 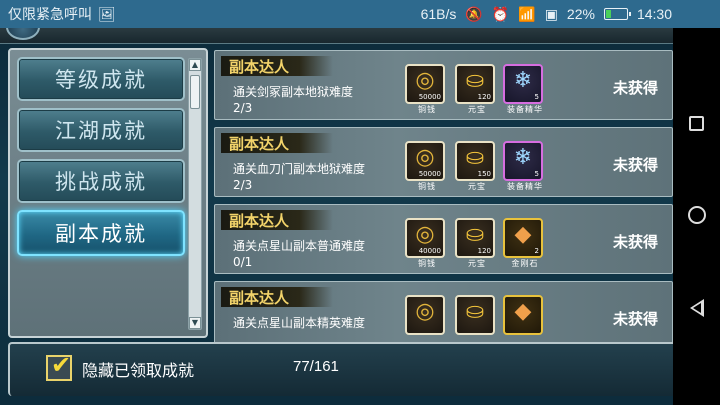 I want to click on reward-slot: ◎ 40000 铜钱, so click(x=425, y=243).